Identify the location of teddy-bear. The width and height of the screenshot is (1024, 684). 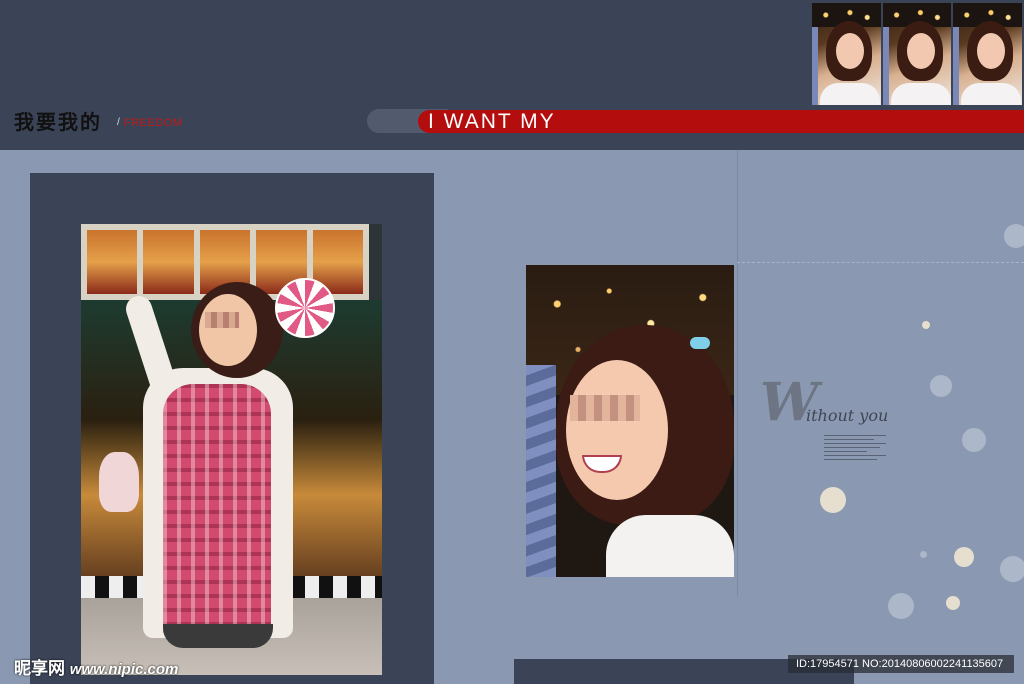
(119, 482).